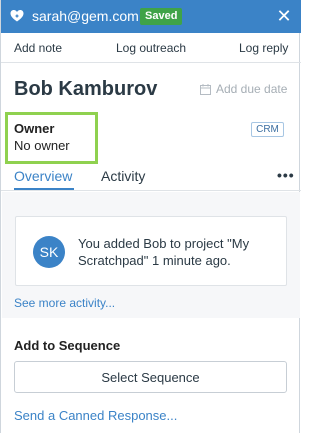 The height and width of the screenshot is (433, 320). Describe the element at coordinates (150, 377) in the screenshot. I see `select-sequence-button: Select Sequence` at that location.